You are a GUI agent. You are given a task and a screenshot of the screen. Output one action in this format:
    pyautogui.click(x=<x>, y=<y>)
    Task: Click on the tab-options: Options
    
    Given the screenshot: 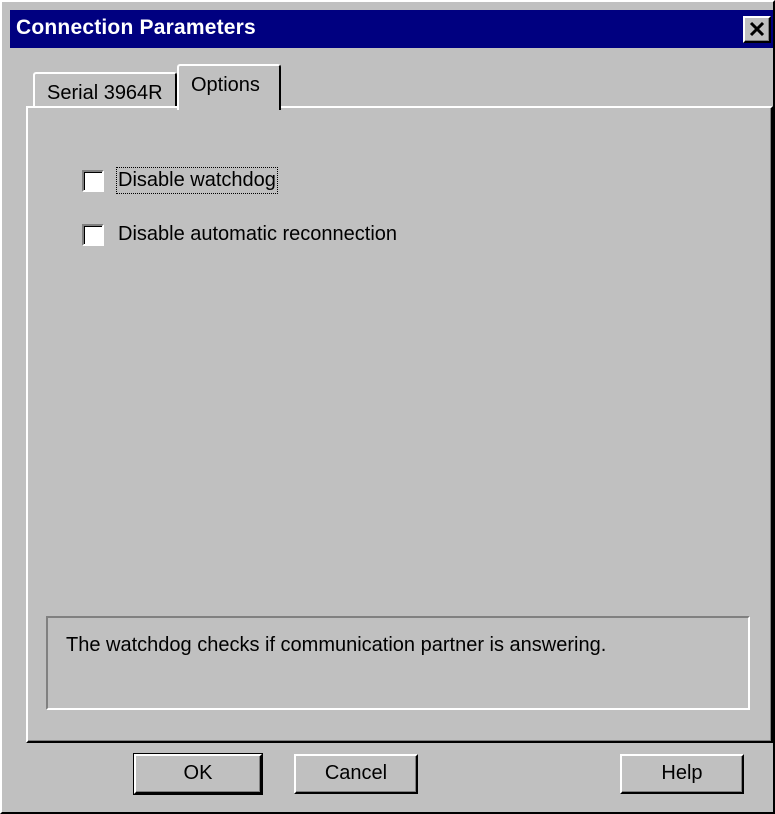 What is the action you would take?
    pyautogui.click(x=229, y=87)
    